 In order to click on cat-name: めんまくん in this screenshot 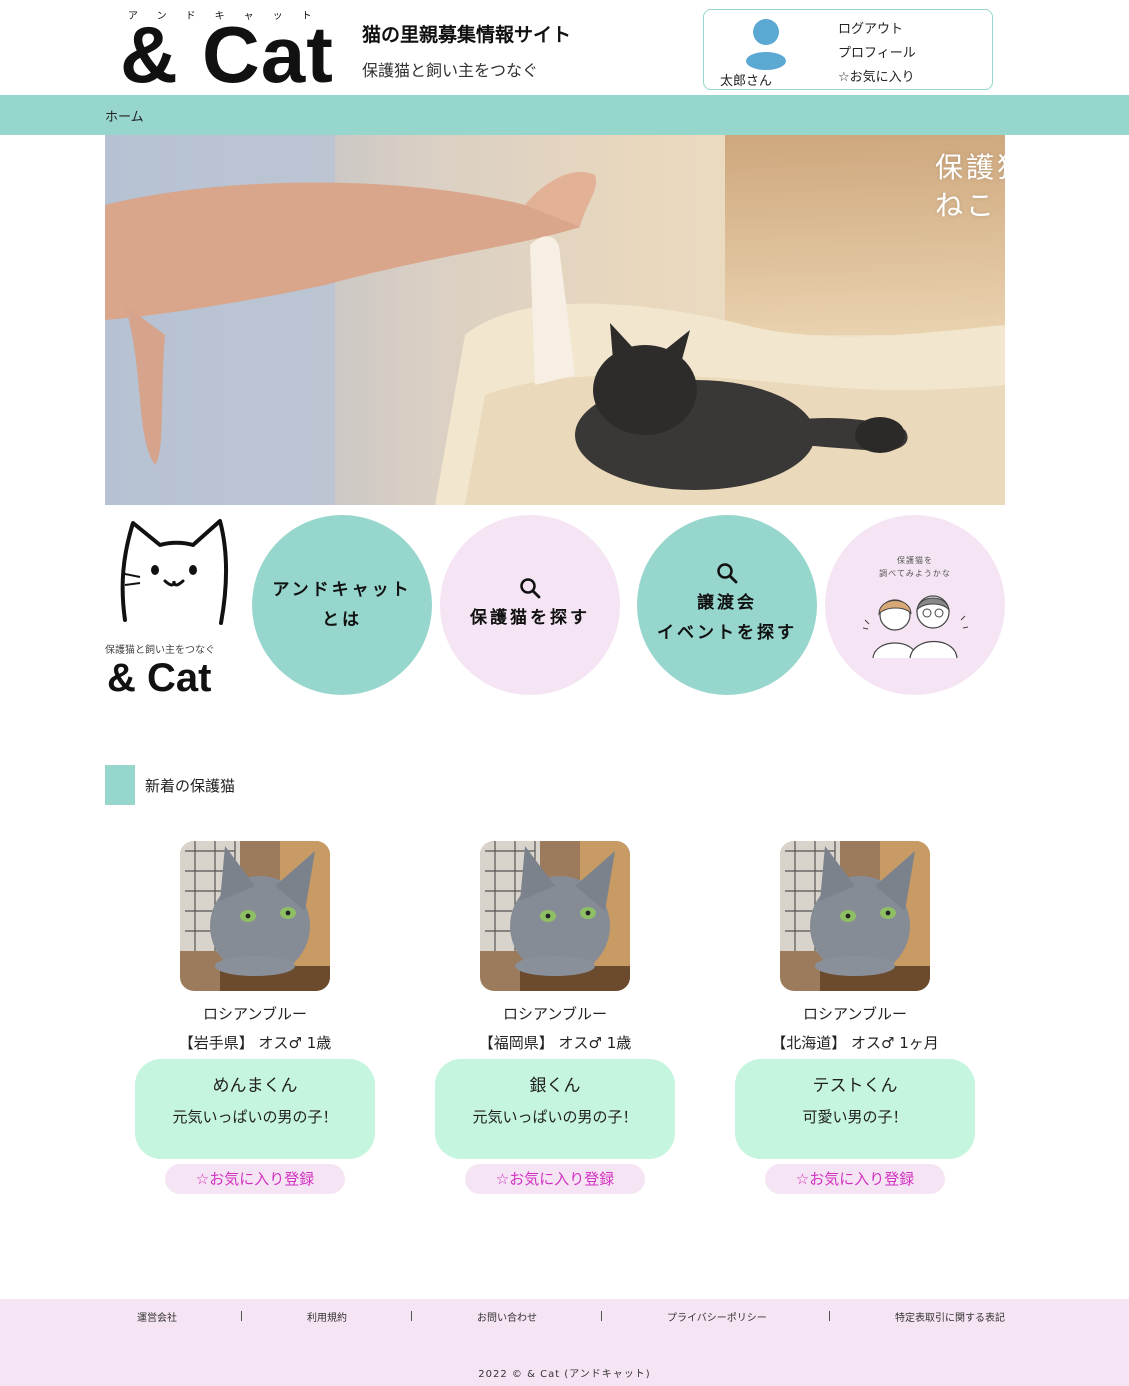, I will do `click(255, 1086)`.